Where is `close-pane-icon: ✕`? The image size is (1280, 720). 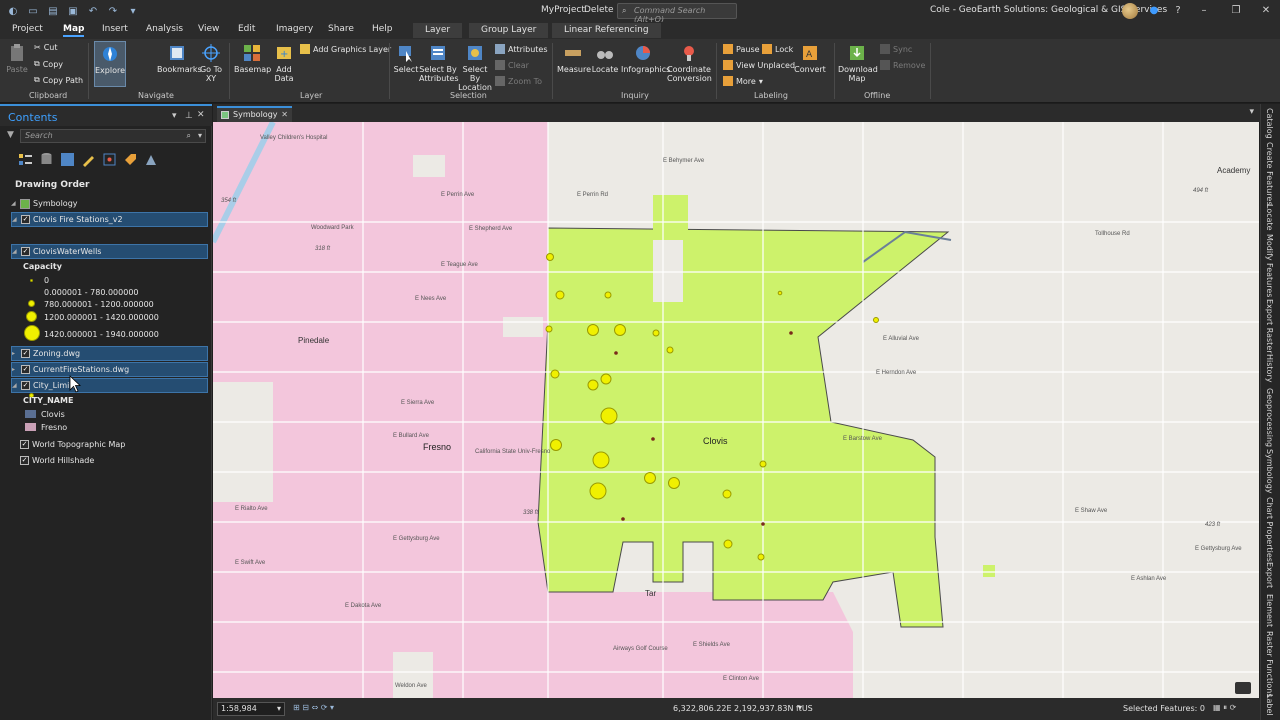 close-pane-icon: ✕ is located at coordinates (201, 115).